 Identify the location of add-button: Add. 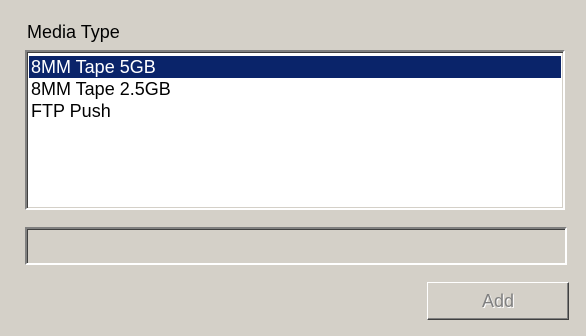
(498, 301).